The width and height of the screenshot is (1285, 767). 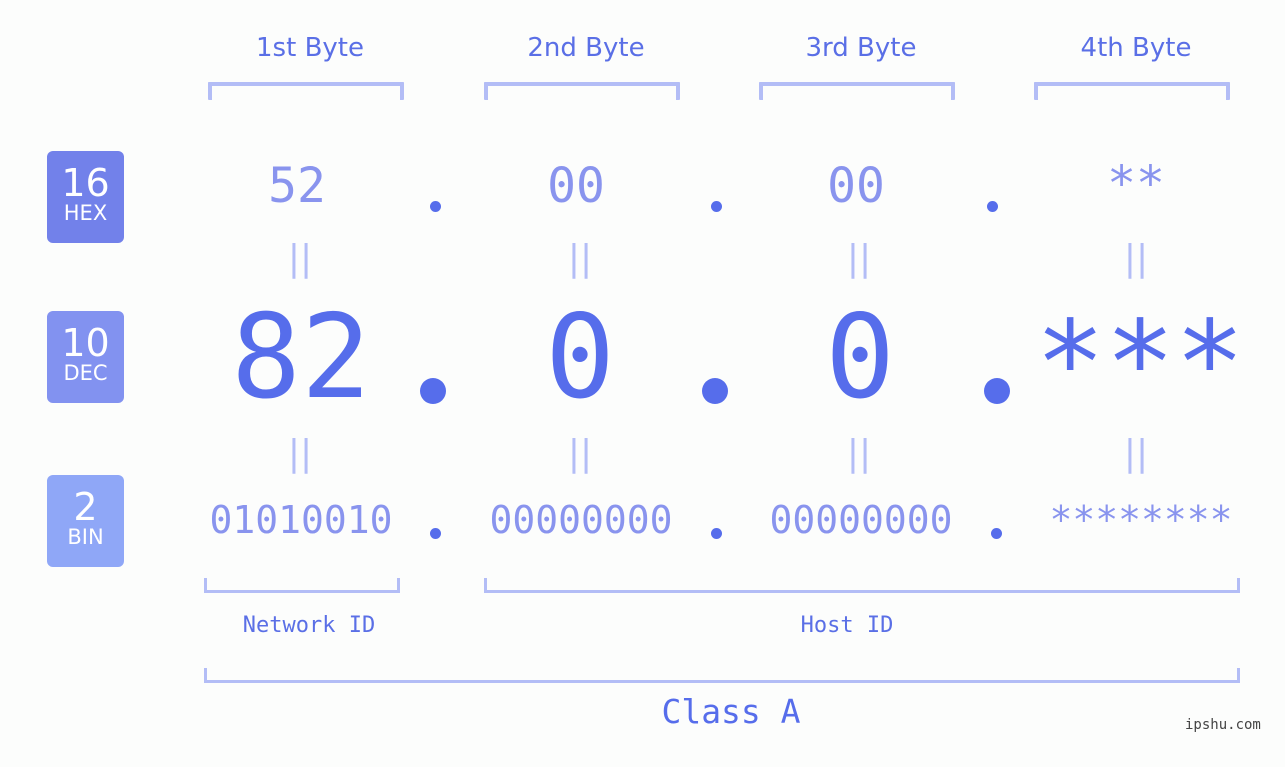 I want to click on byte-header-3: 3rd Byte, so click(x=861, y=48).